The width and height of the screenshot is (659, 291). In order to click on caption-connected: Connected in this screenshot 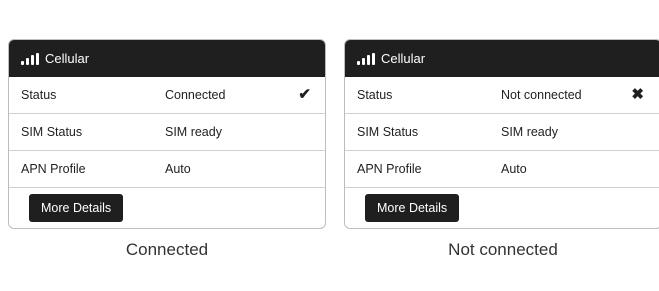, I will do `click(167, 249)`.